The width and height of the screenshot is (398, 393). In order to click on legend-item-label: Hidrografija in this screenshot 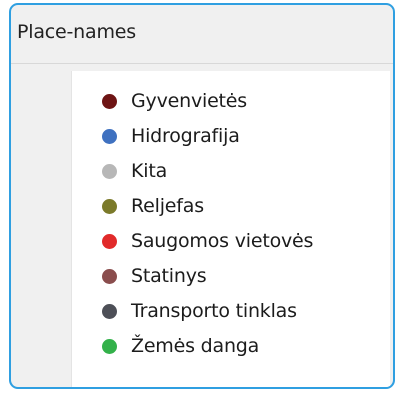, I will do `click(185, 136)`.